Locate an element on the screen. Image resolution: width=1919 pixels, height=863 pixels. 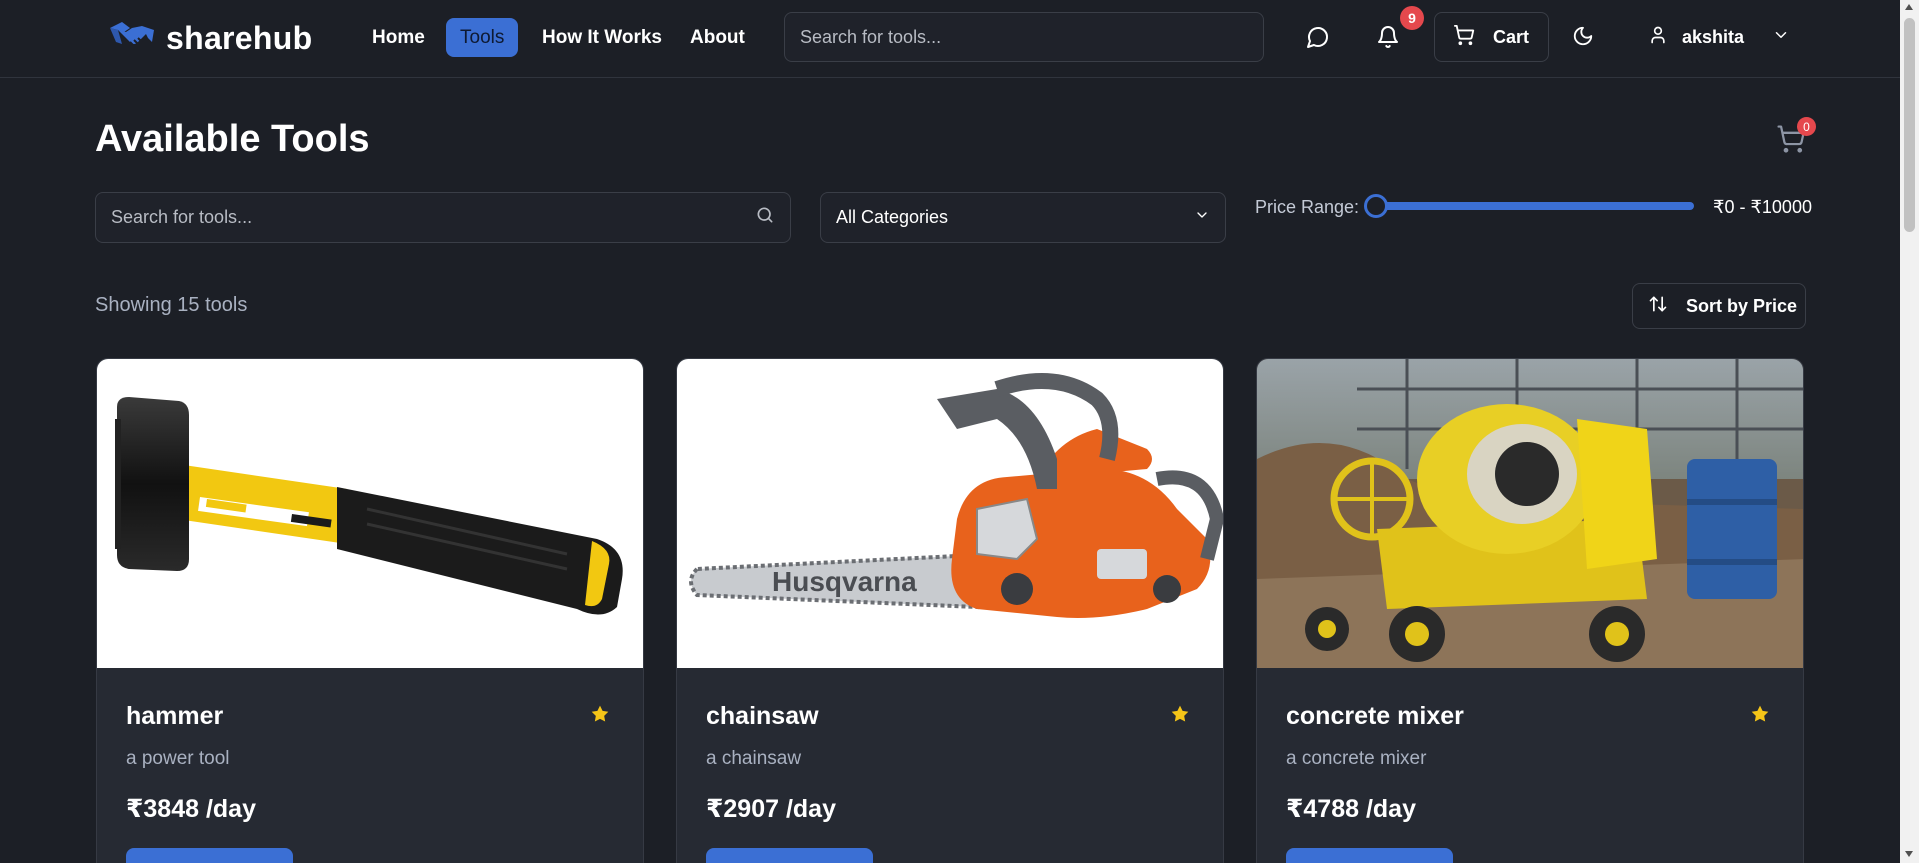
page-title: Available Tools is located at coordinates (232, 139).